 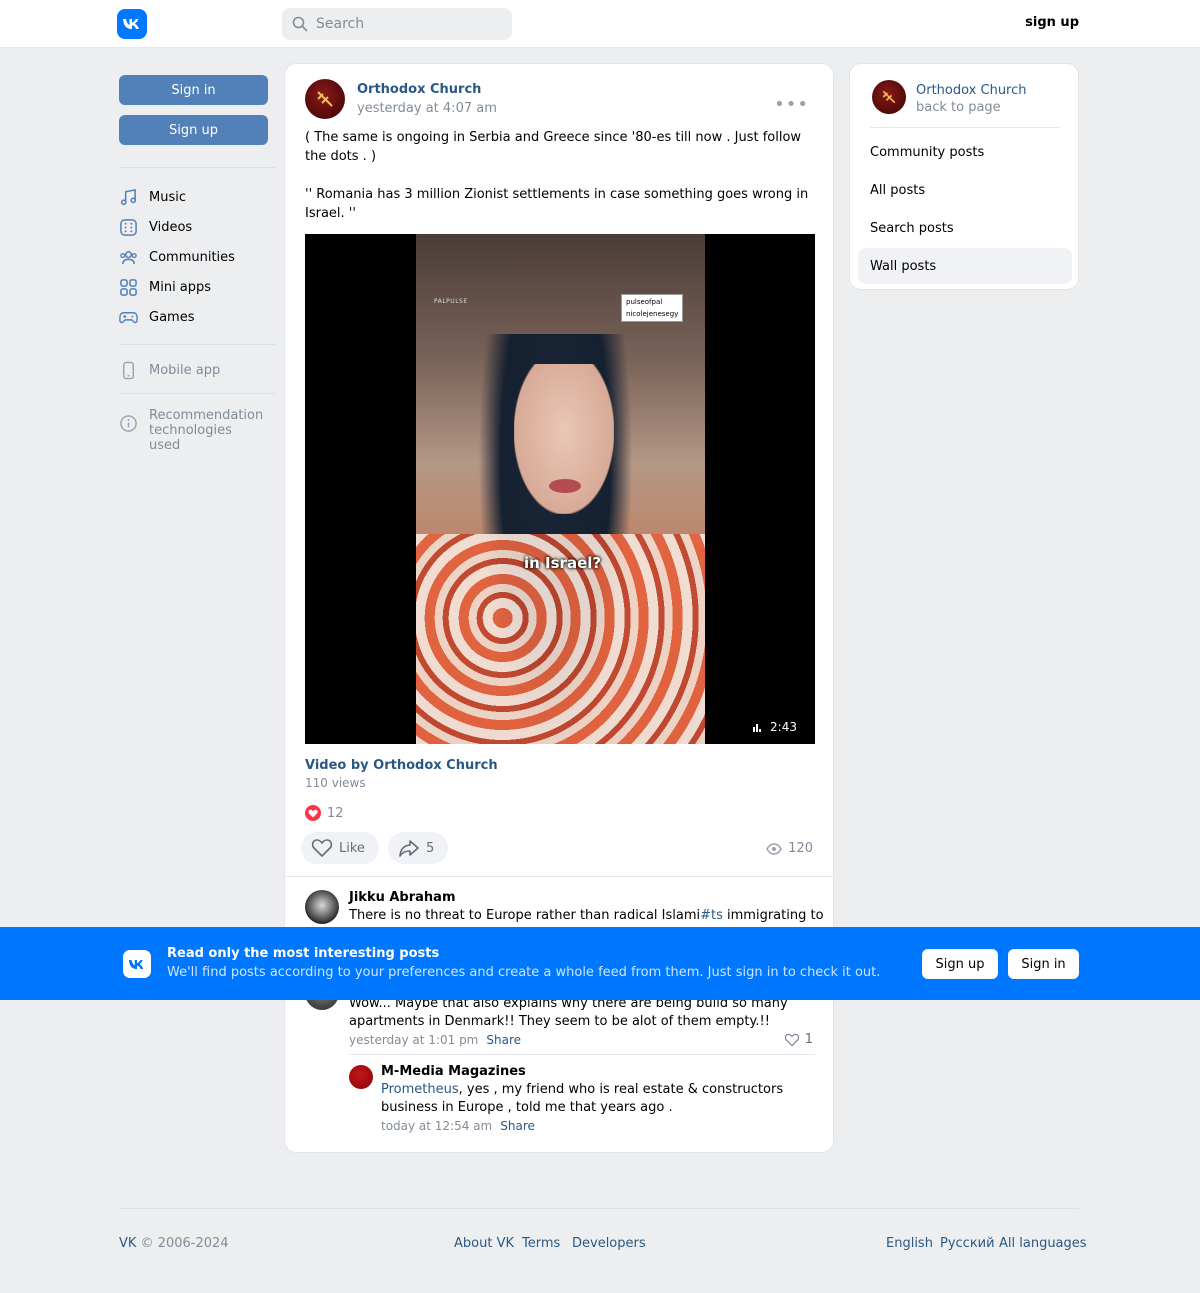 I want to click on games-icon, so click(x=128, y=317).